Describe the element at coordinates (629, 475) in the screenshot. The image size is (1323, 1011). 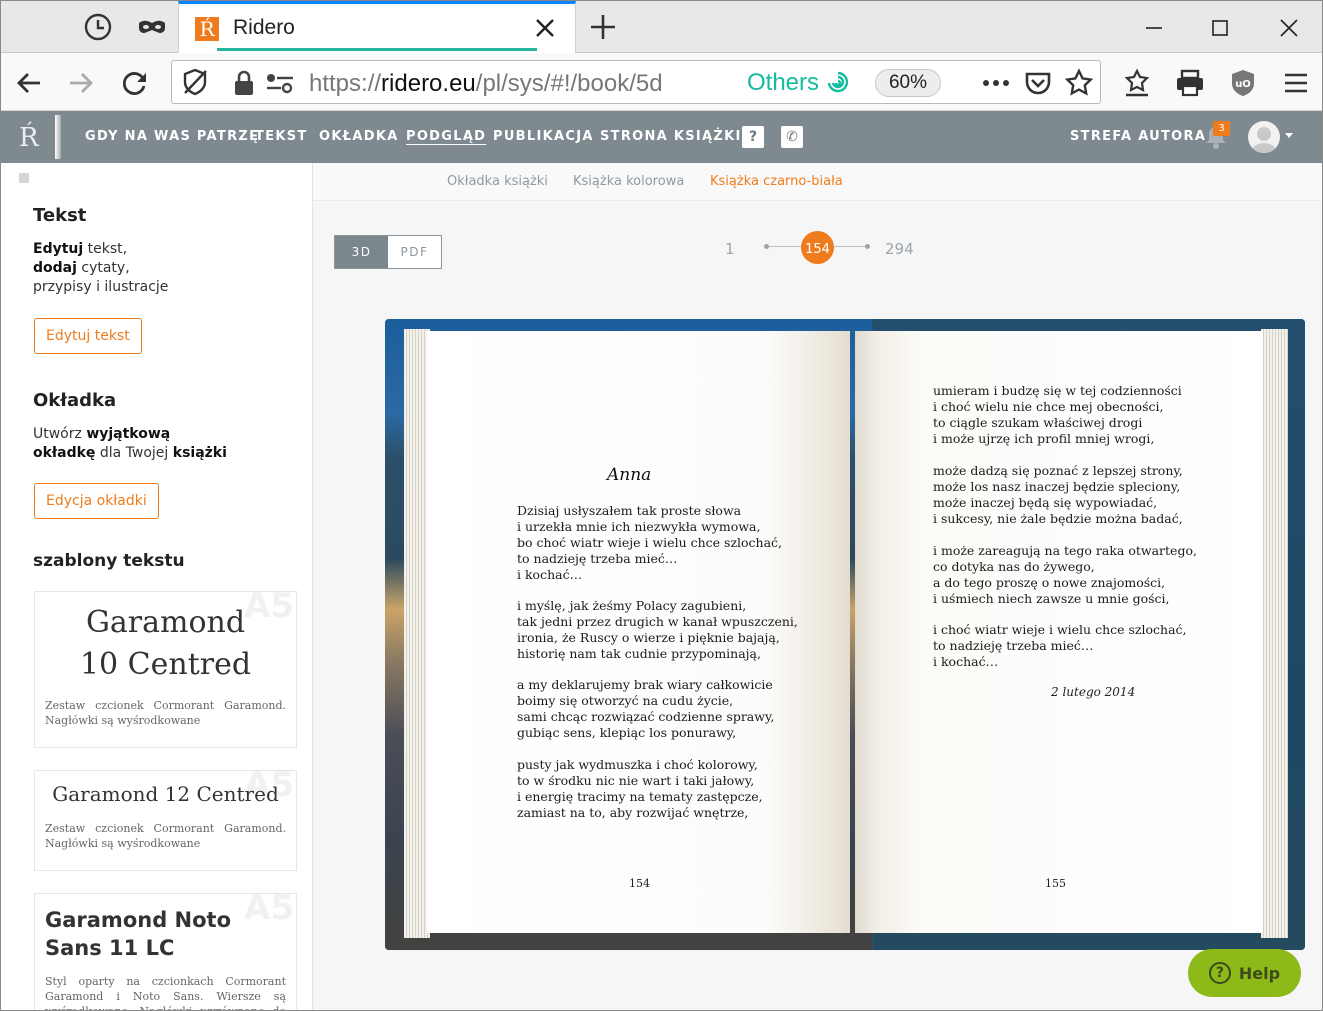
I see `poem-title: Anna` at that location.